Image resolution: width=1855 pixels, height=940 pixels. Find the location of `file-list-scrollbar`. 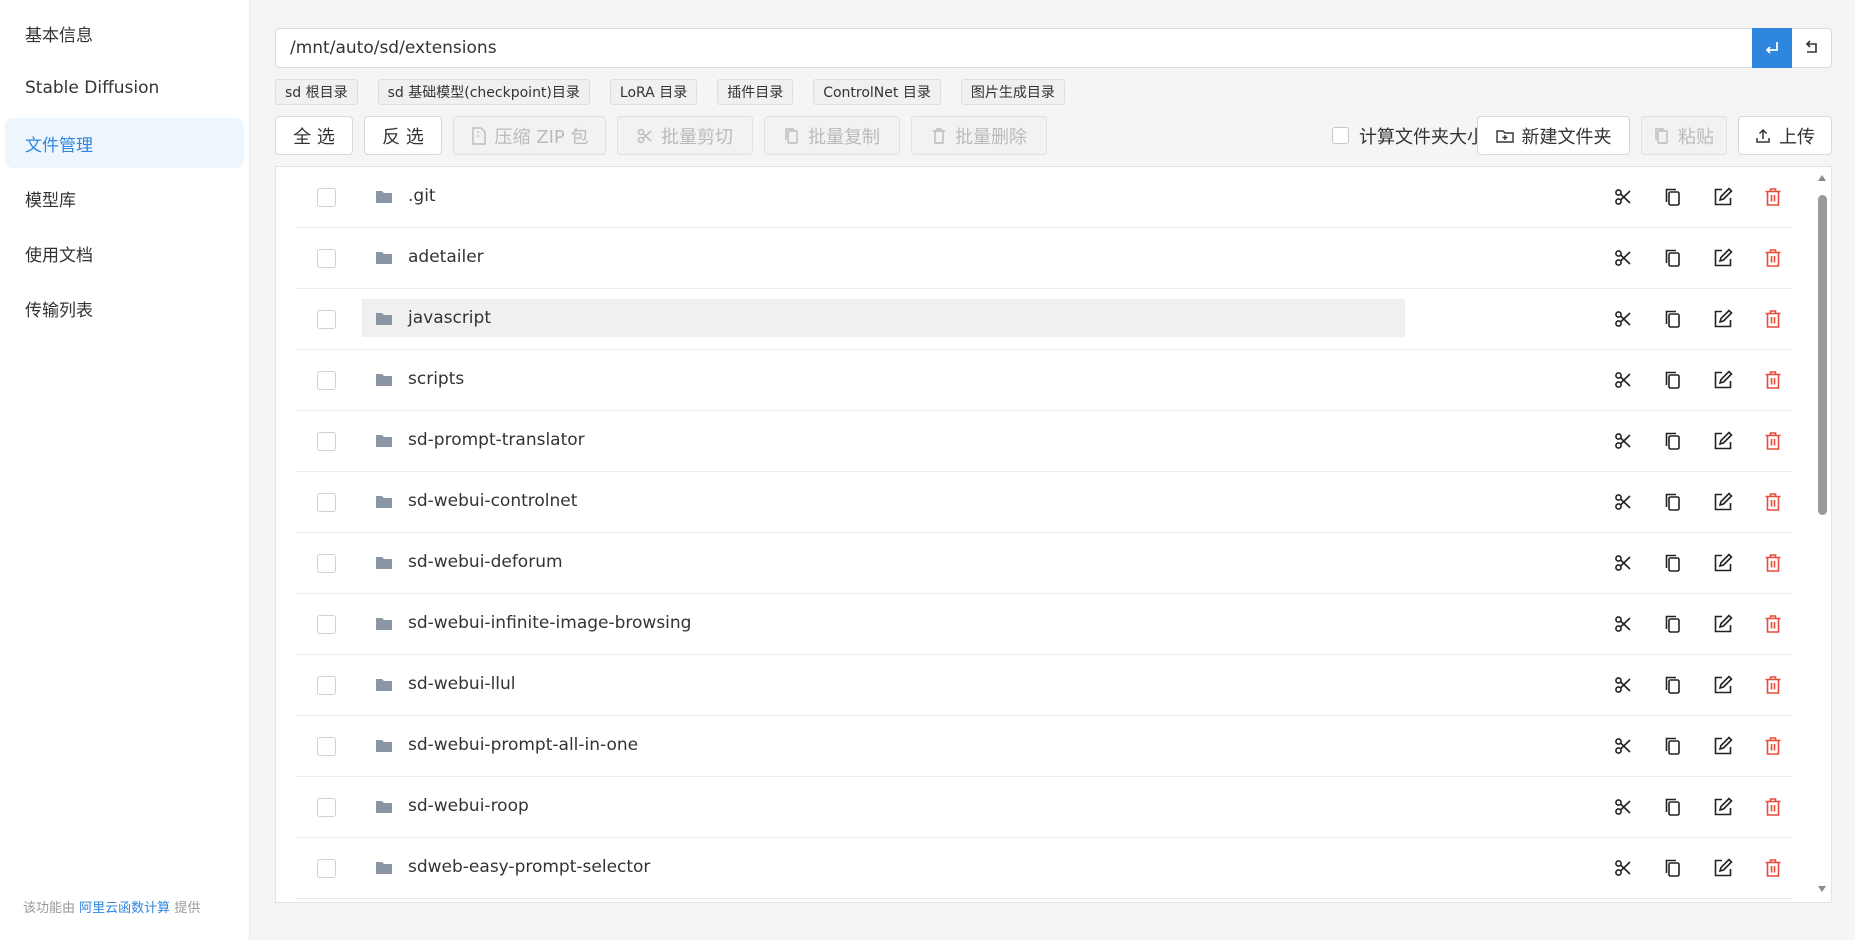

file-list-scrollbar is located at coordinates (1822, 534).